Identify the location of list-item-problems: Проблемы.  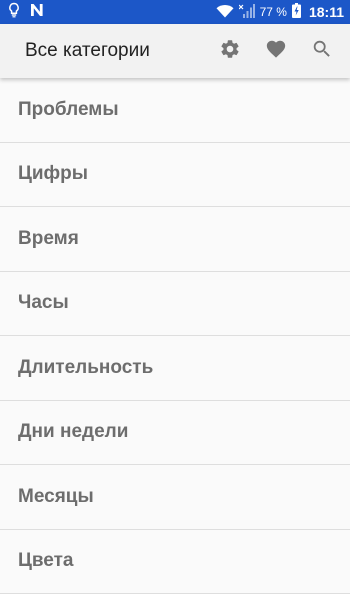
(175, 110).